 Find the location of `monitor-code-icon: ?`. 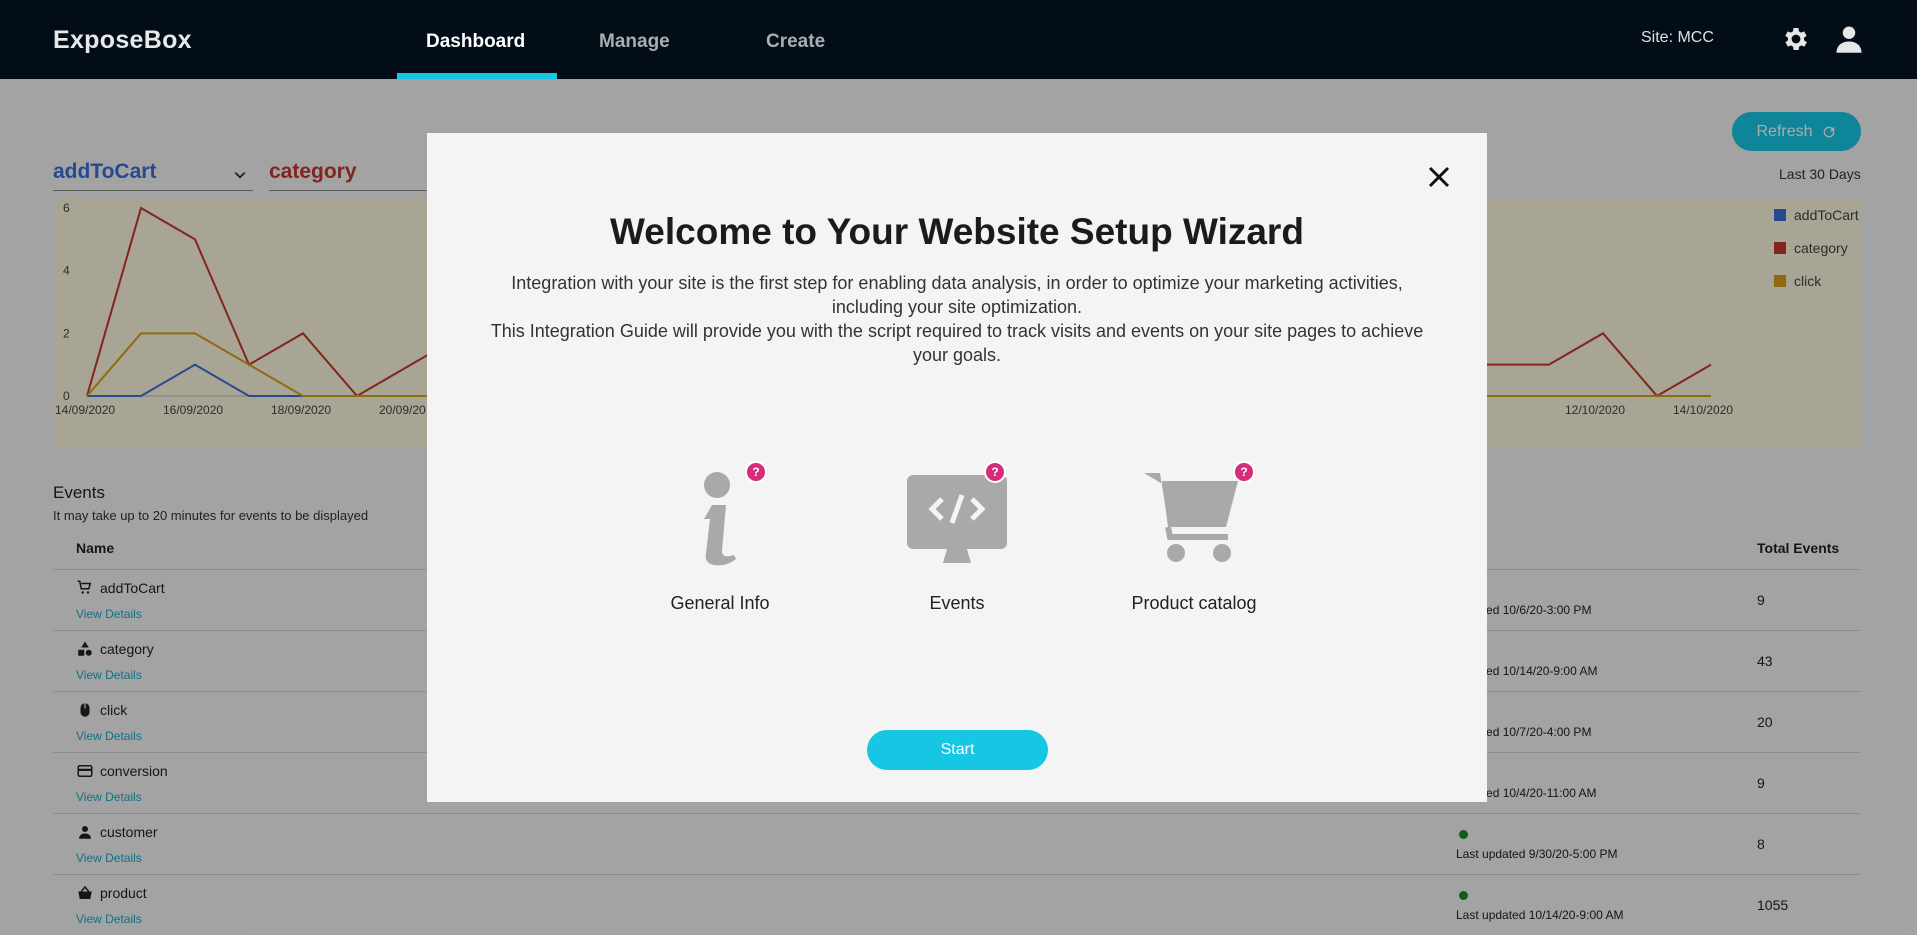

monitor-code-icon: ? is located at coordinates (957, 518).